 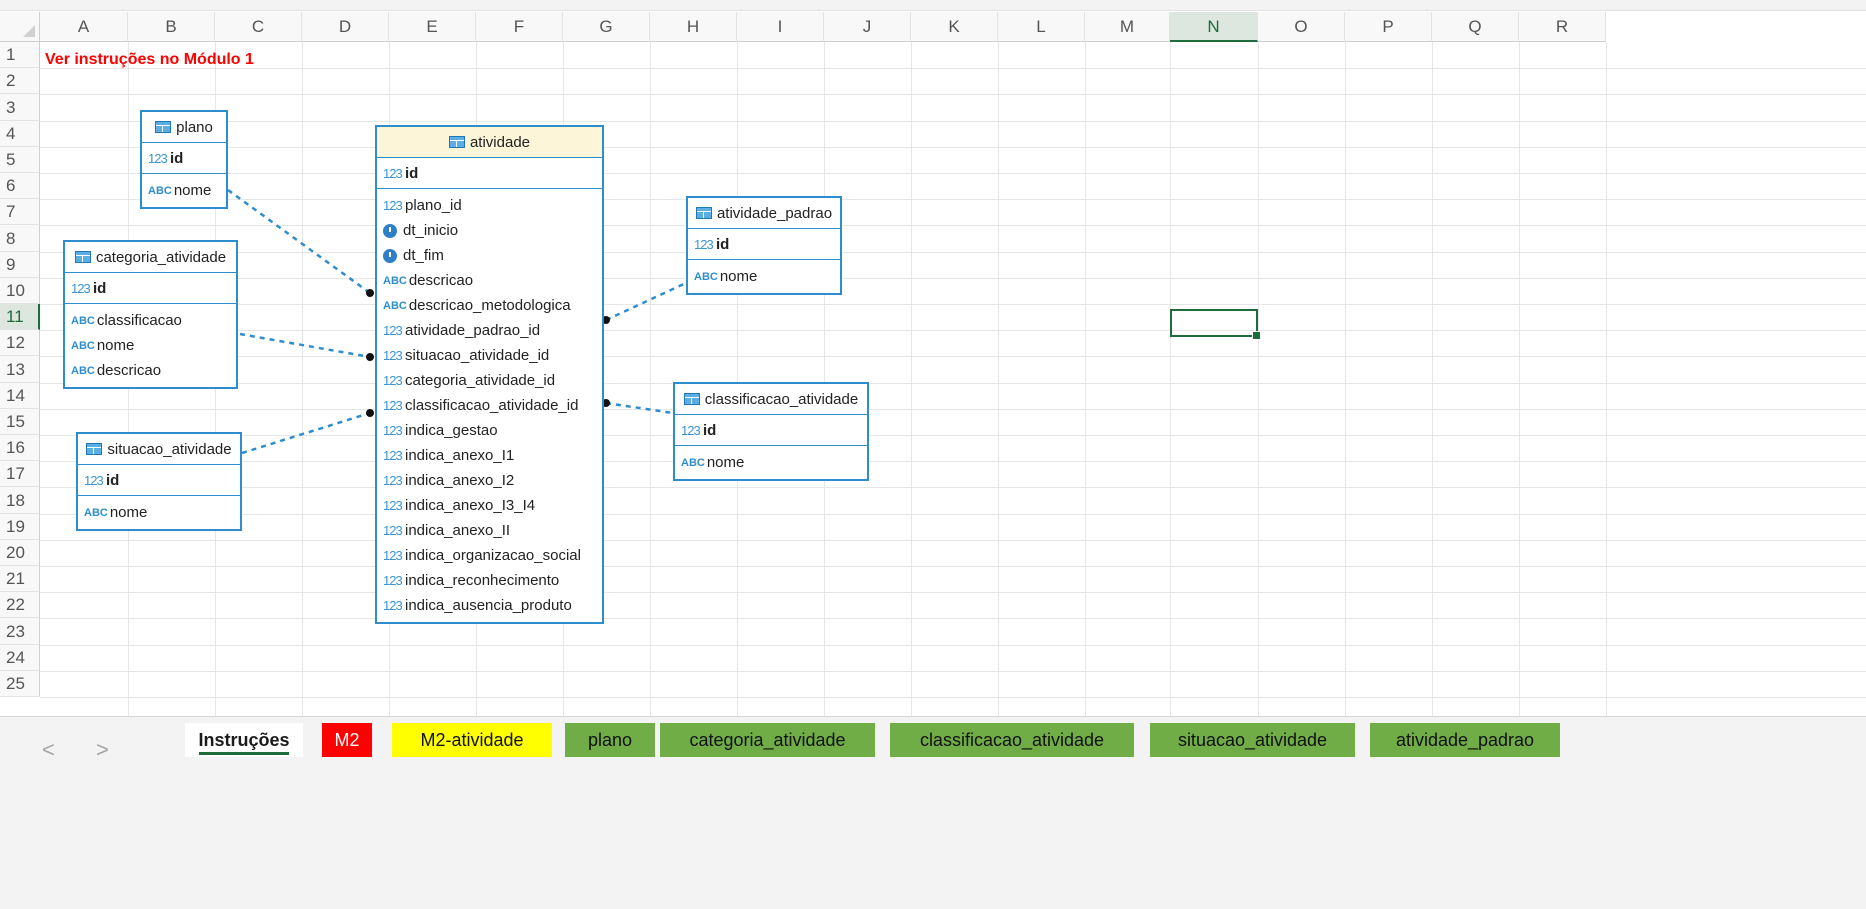 I want to click on entity-field: 123 categoria_atividade_id, so click(x=489, y=380).